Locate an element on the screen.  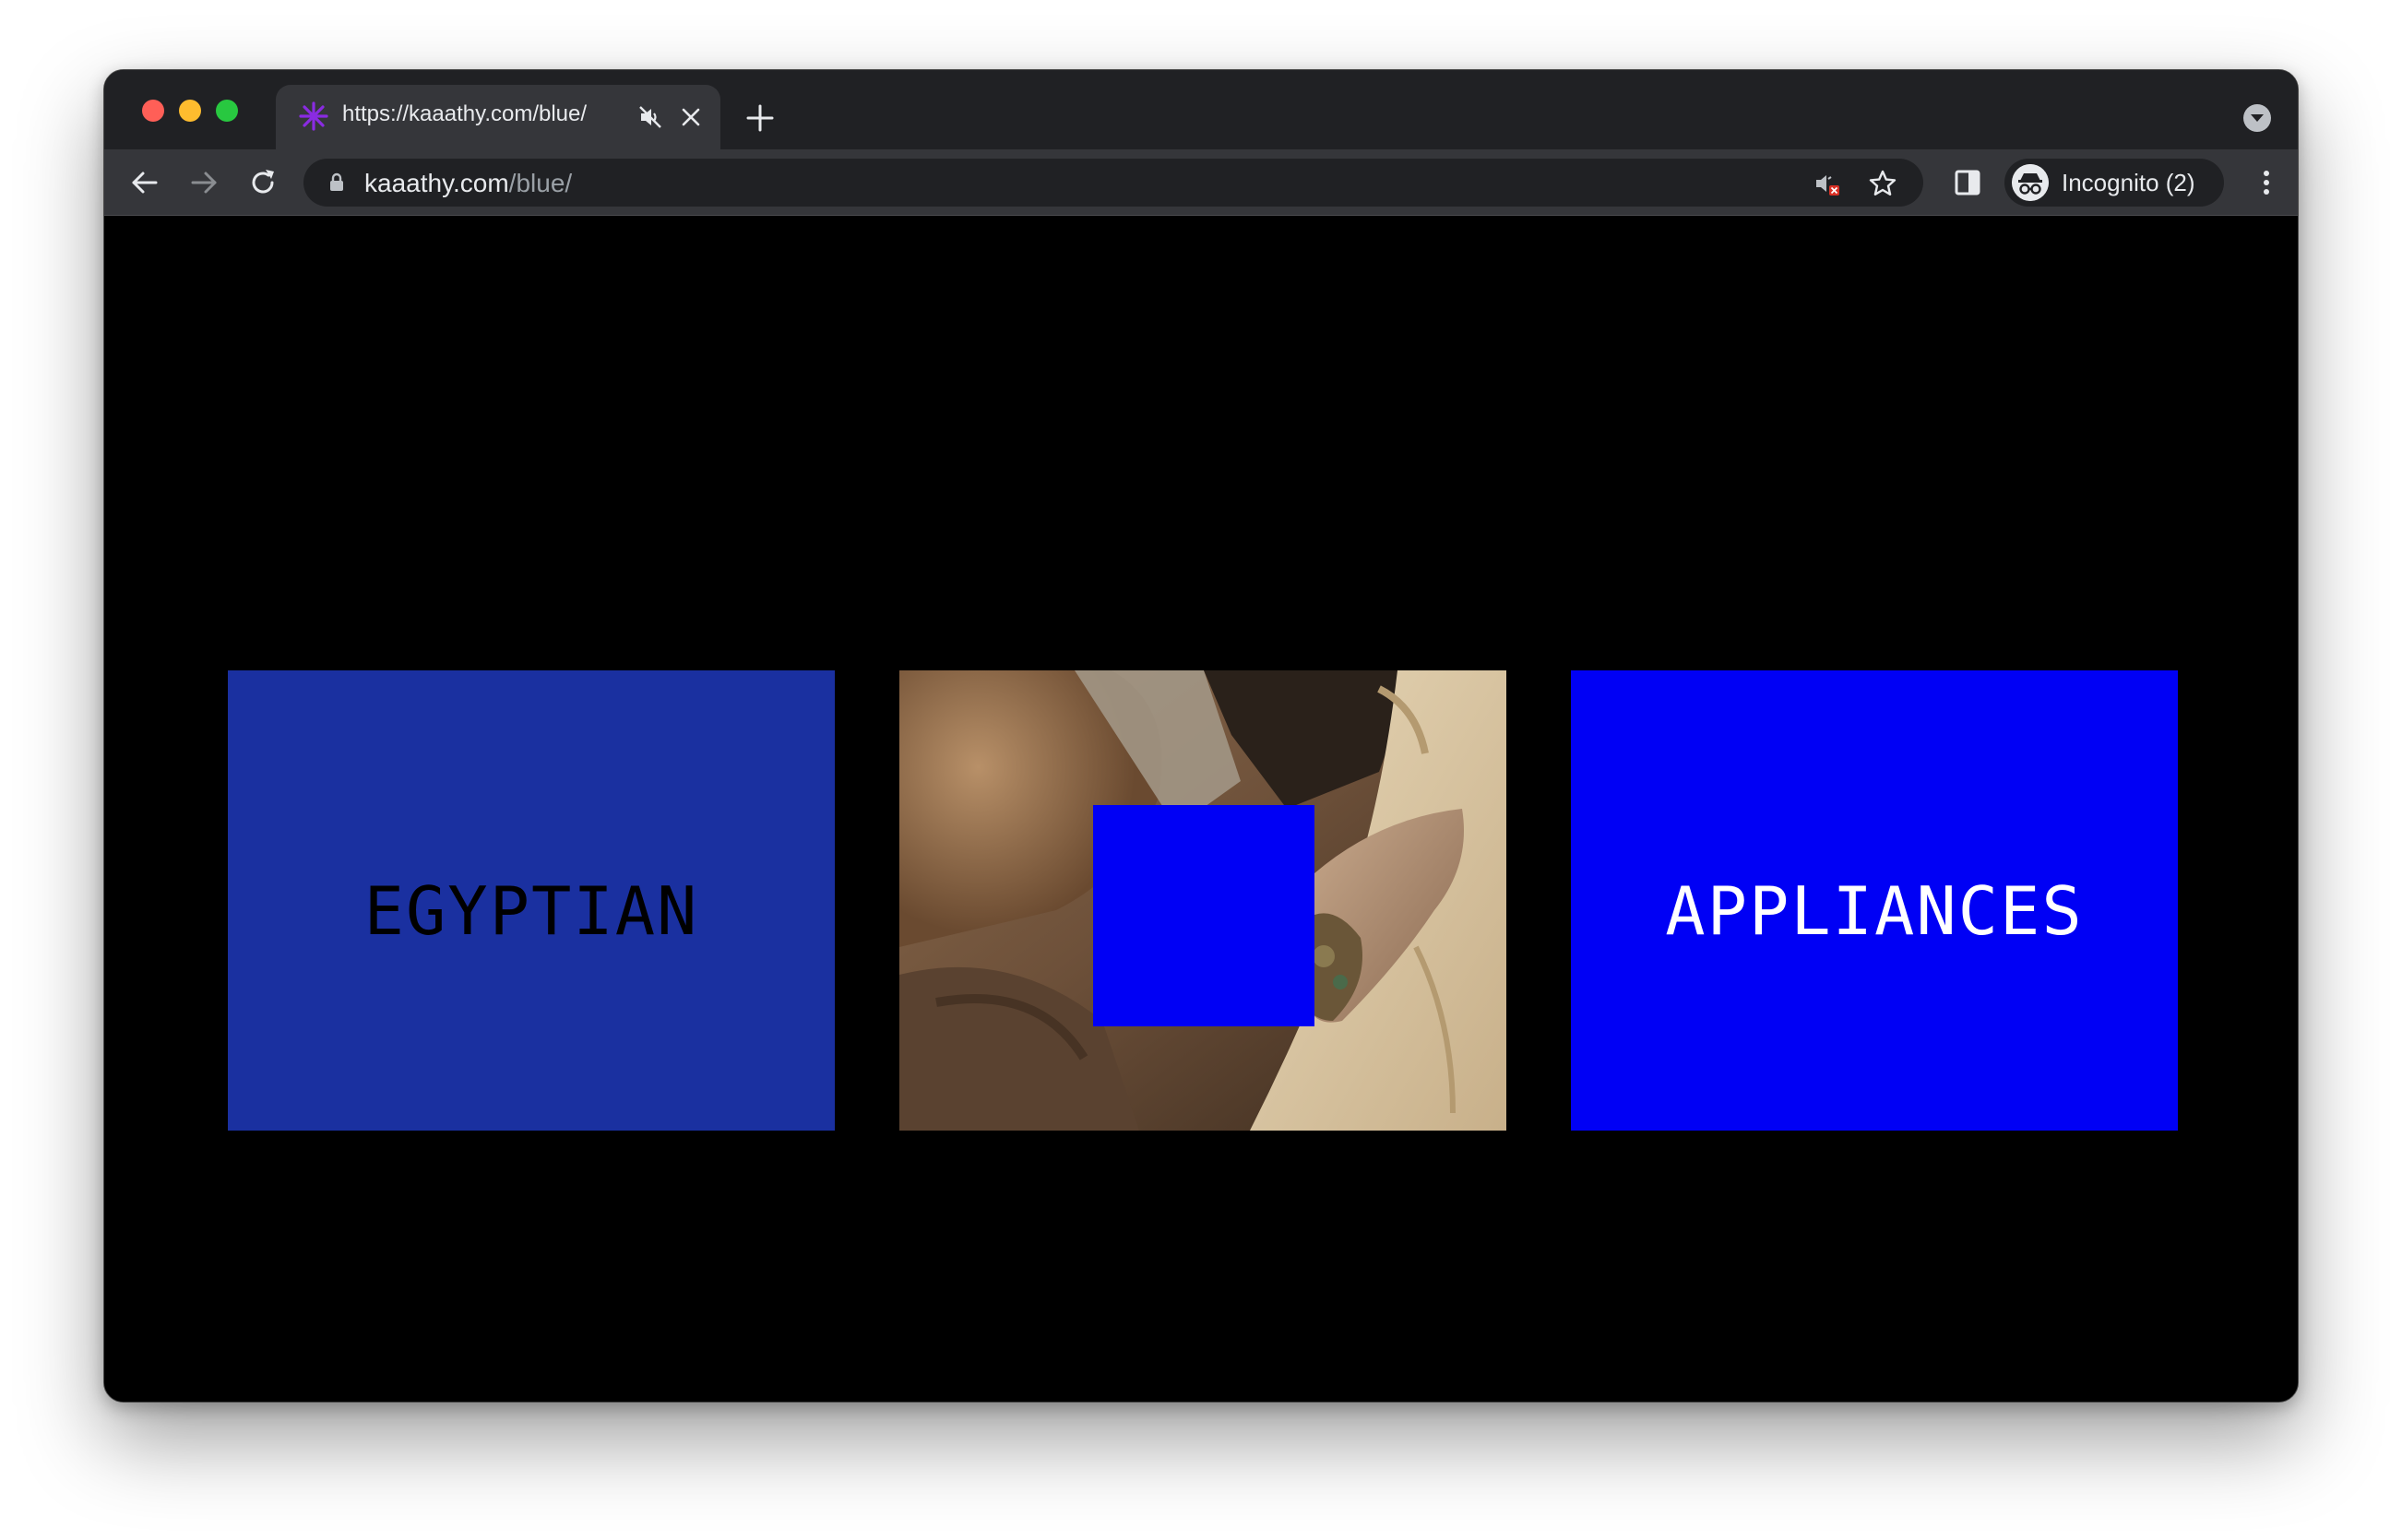
asterisk-icon is located at coordinates (313, 116).